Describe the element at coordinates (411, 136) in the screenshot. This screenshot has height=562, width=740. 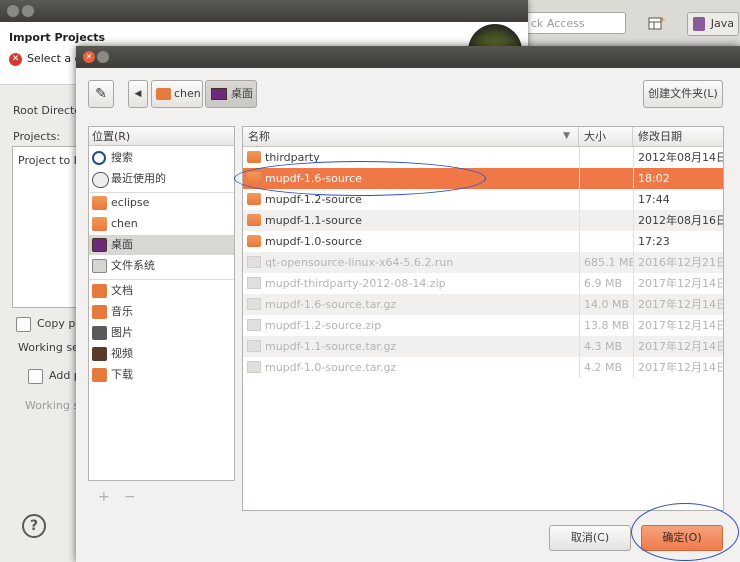
I see `column-name-header: 名称 ▼` at that location.